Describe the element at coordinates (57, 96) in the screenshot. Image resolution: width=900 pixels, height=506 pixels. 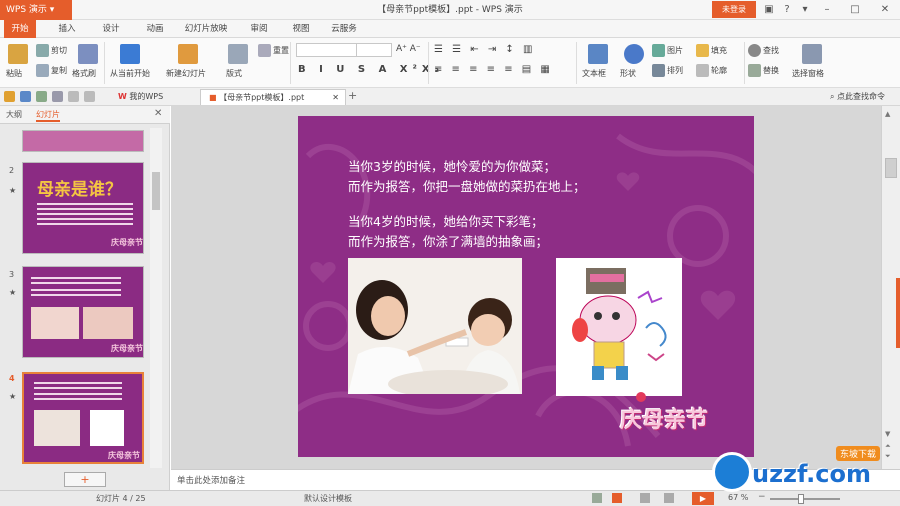
I see `preview-icon` at that location.